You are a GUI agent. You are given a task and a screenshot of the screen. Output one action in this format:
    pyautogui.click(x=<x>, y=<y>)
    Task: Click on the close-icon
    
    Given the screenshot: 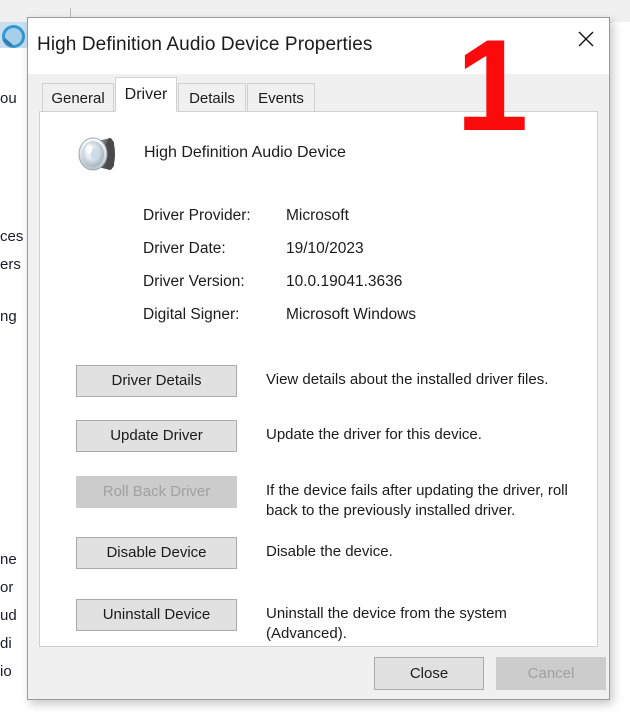 What is the action you would take?
    pyautogui.click(x=586, y=38)
    